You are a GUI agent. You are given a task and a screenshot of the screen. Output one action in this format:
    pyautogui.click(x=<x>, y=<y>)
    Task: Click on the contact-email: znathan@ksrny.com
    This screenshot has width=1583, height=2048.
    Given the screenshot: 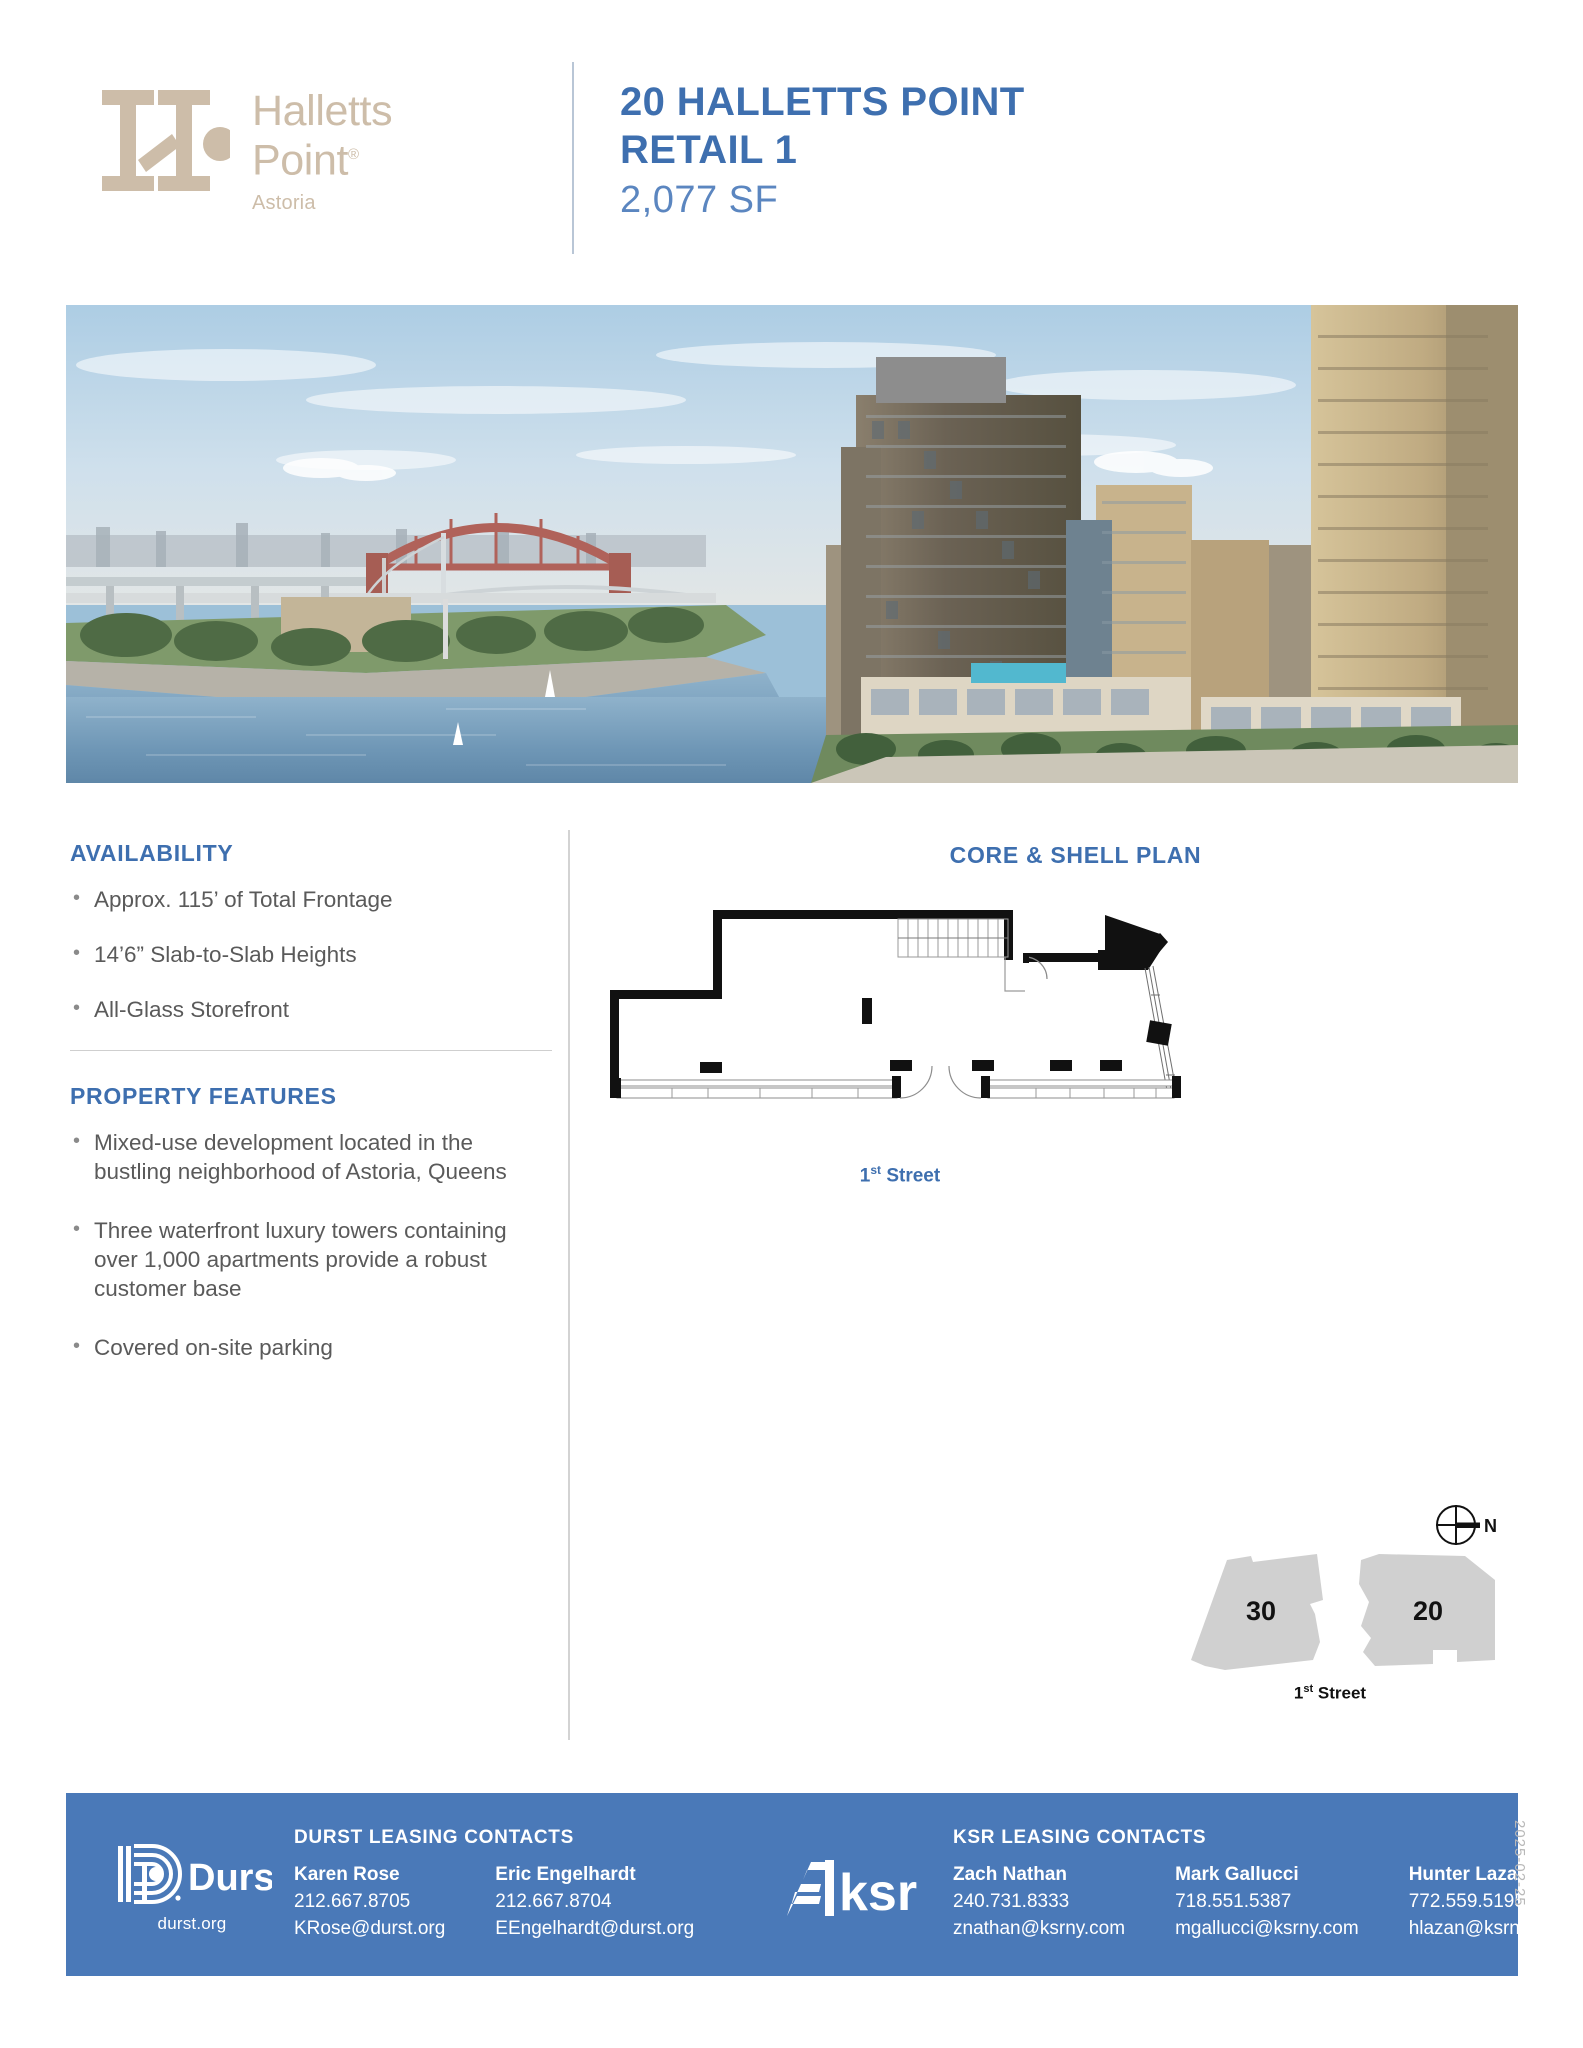 What is the action you would take?
    pyautogui.click(x=1039, y=1928)
    